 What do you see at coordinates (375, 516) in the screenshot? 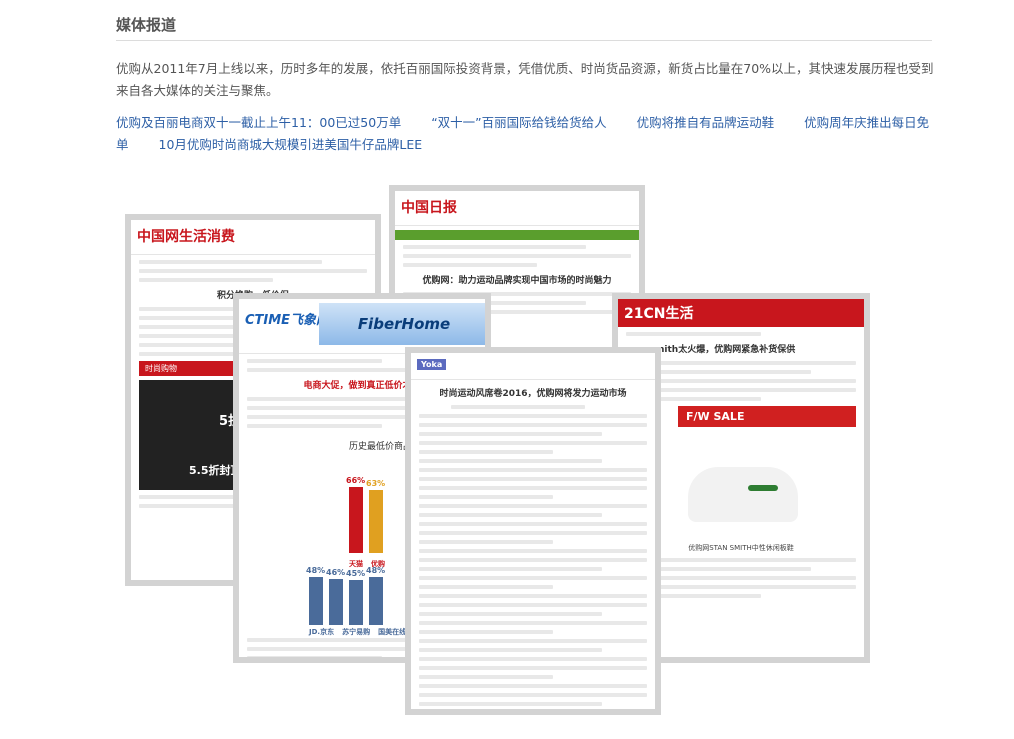
I see `card3-bar-2: 63%` at bounding box center [375, 516].